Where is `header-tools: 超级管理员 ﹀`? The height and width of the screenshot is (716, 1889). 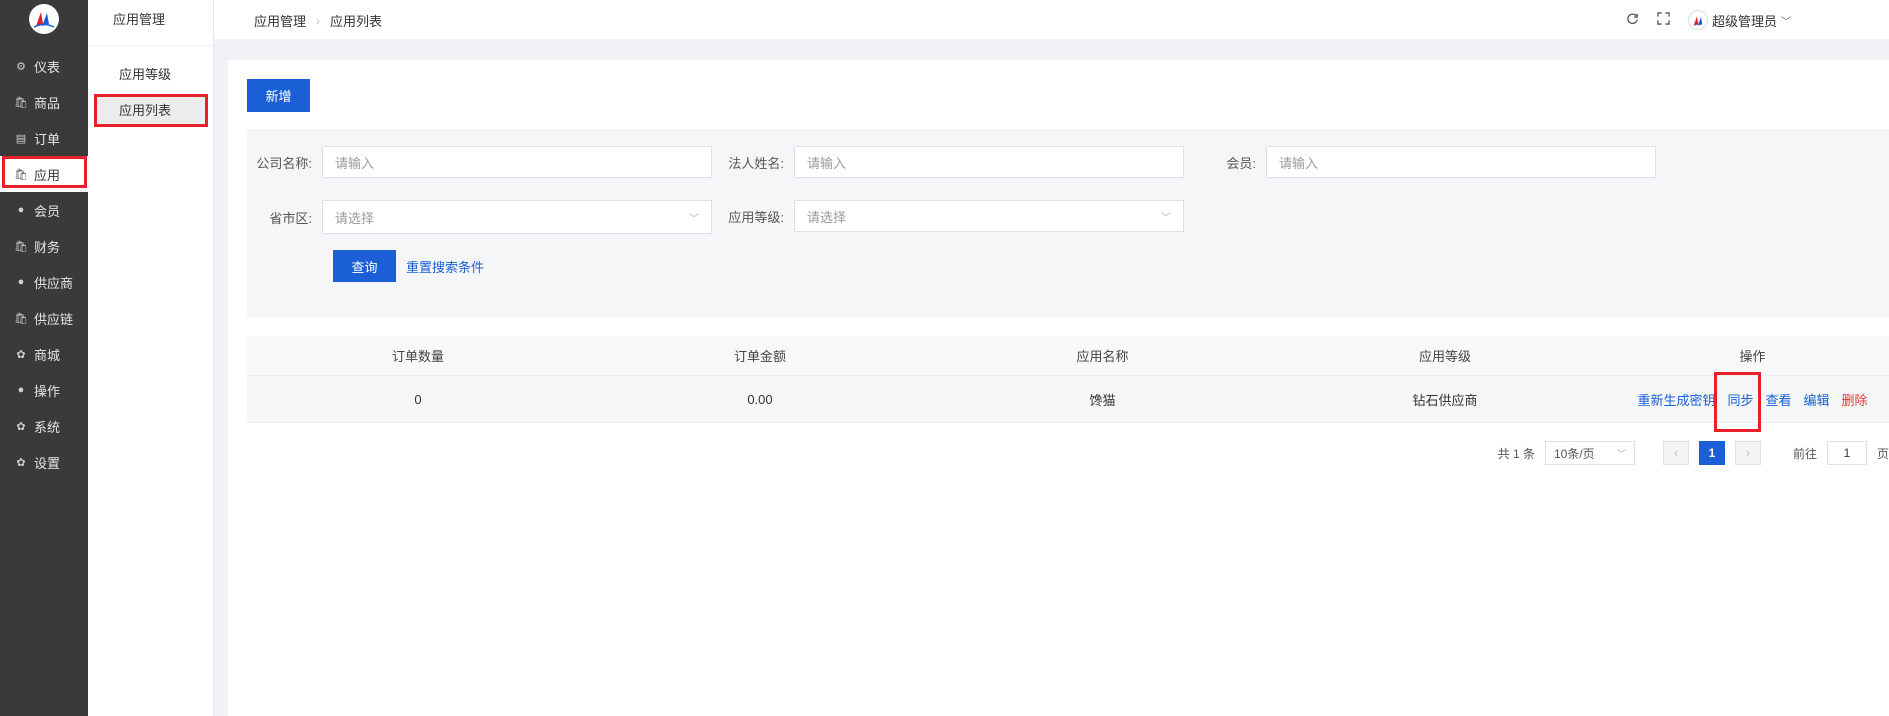 header-tools: 超级管理员 ﹀ is located at coordinates (1708, 20).